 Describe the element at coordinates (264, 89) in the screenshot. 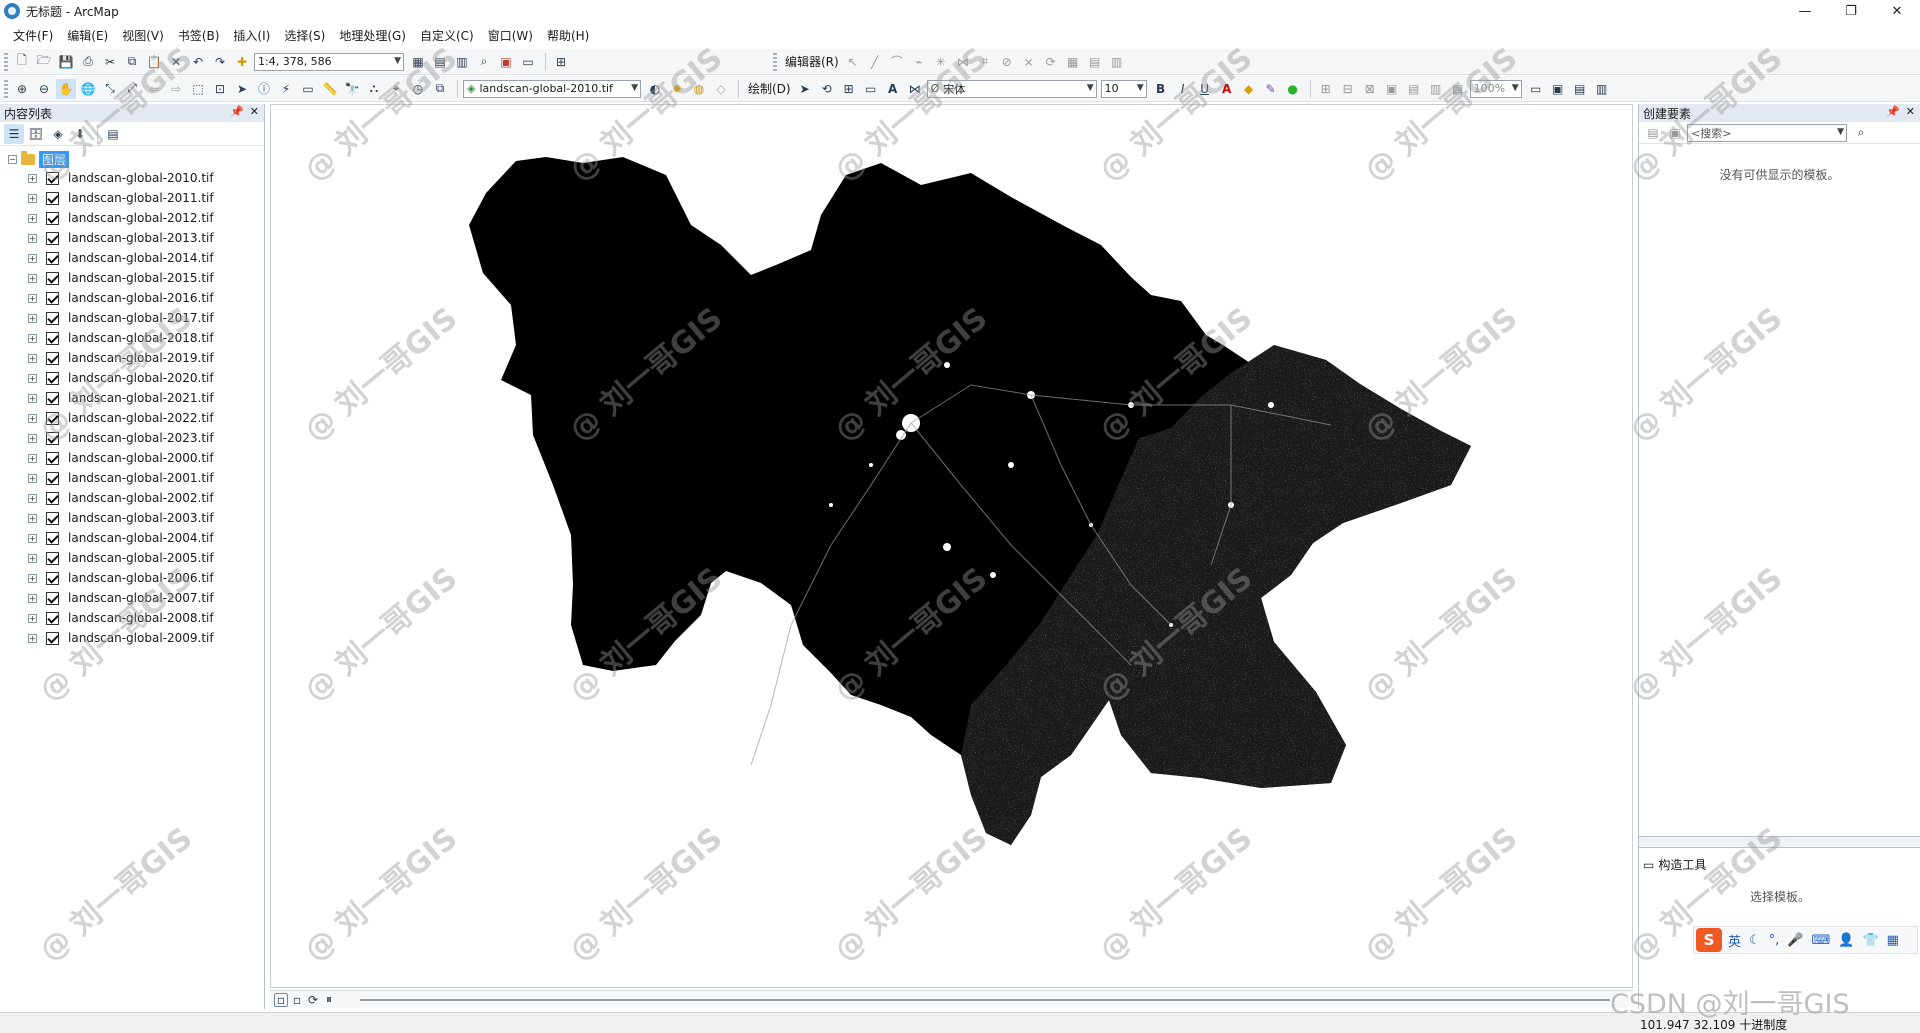

I see `identify-icon: ⓘ` at that location.